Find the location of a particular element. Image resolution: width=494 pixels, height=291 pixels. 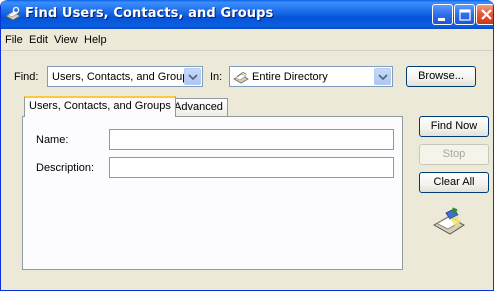

description-field is located at coordinates (251, 167).